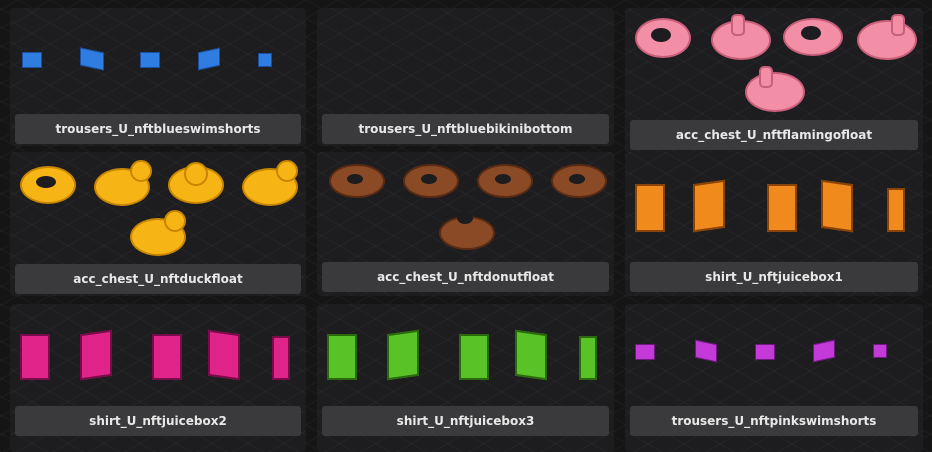 Image resolution: width=932 pixels, height=452 pixels. I want to click on item-card: trousers_U_nftpinkswimshorts, so click(774, 378).